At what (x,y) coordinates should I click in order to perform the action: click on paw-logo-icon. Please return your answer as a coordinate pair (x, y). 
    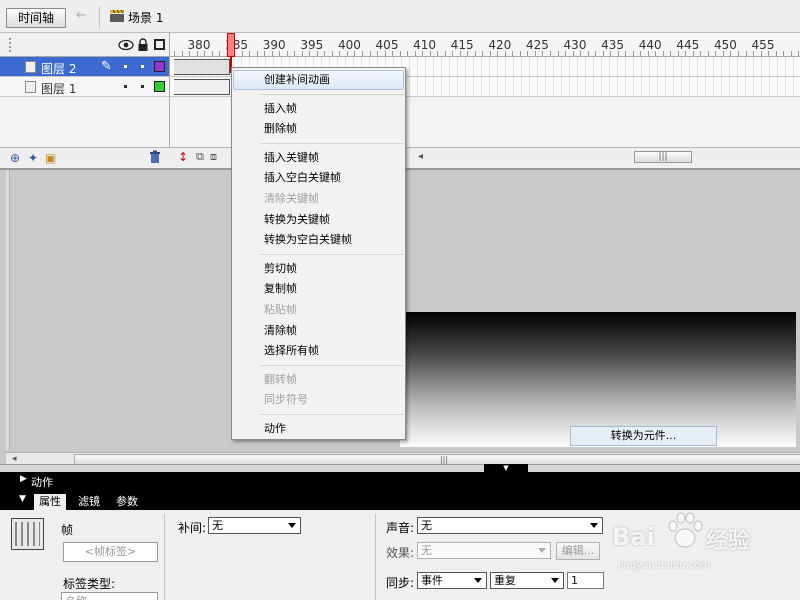
    Looking at the image, I should click on (685, 530).